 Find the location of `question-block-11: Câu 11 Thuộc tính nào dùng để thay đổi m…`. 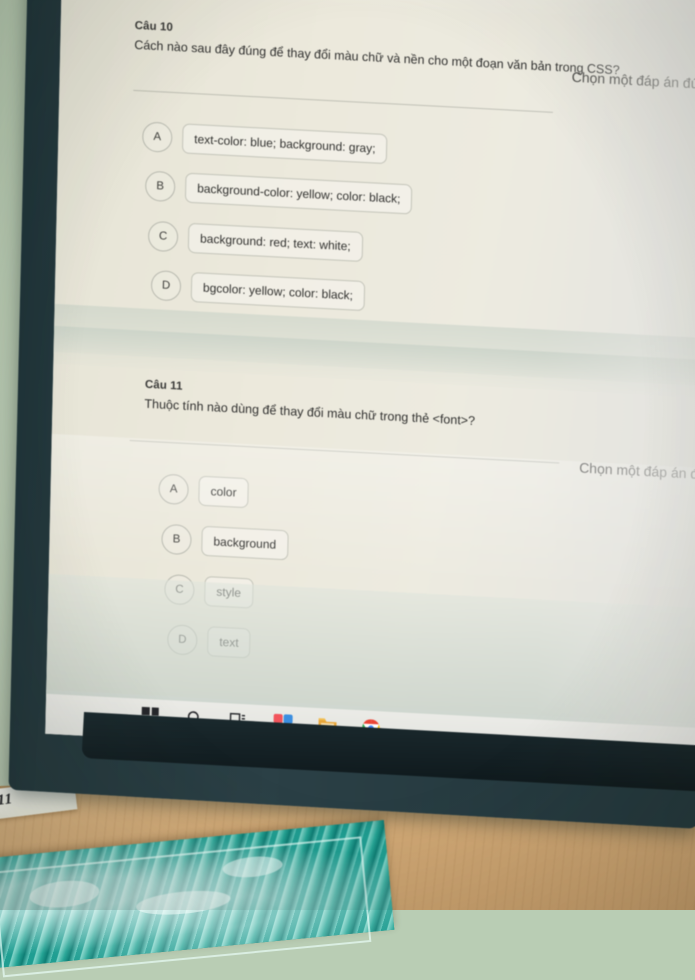

question-block-11: Câu 11 Thuộc tính nào dùng để thay đổi m… is located at coordinates (419, 414).